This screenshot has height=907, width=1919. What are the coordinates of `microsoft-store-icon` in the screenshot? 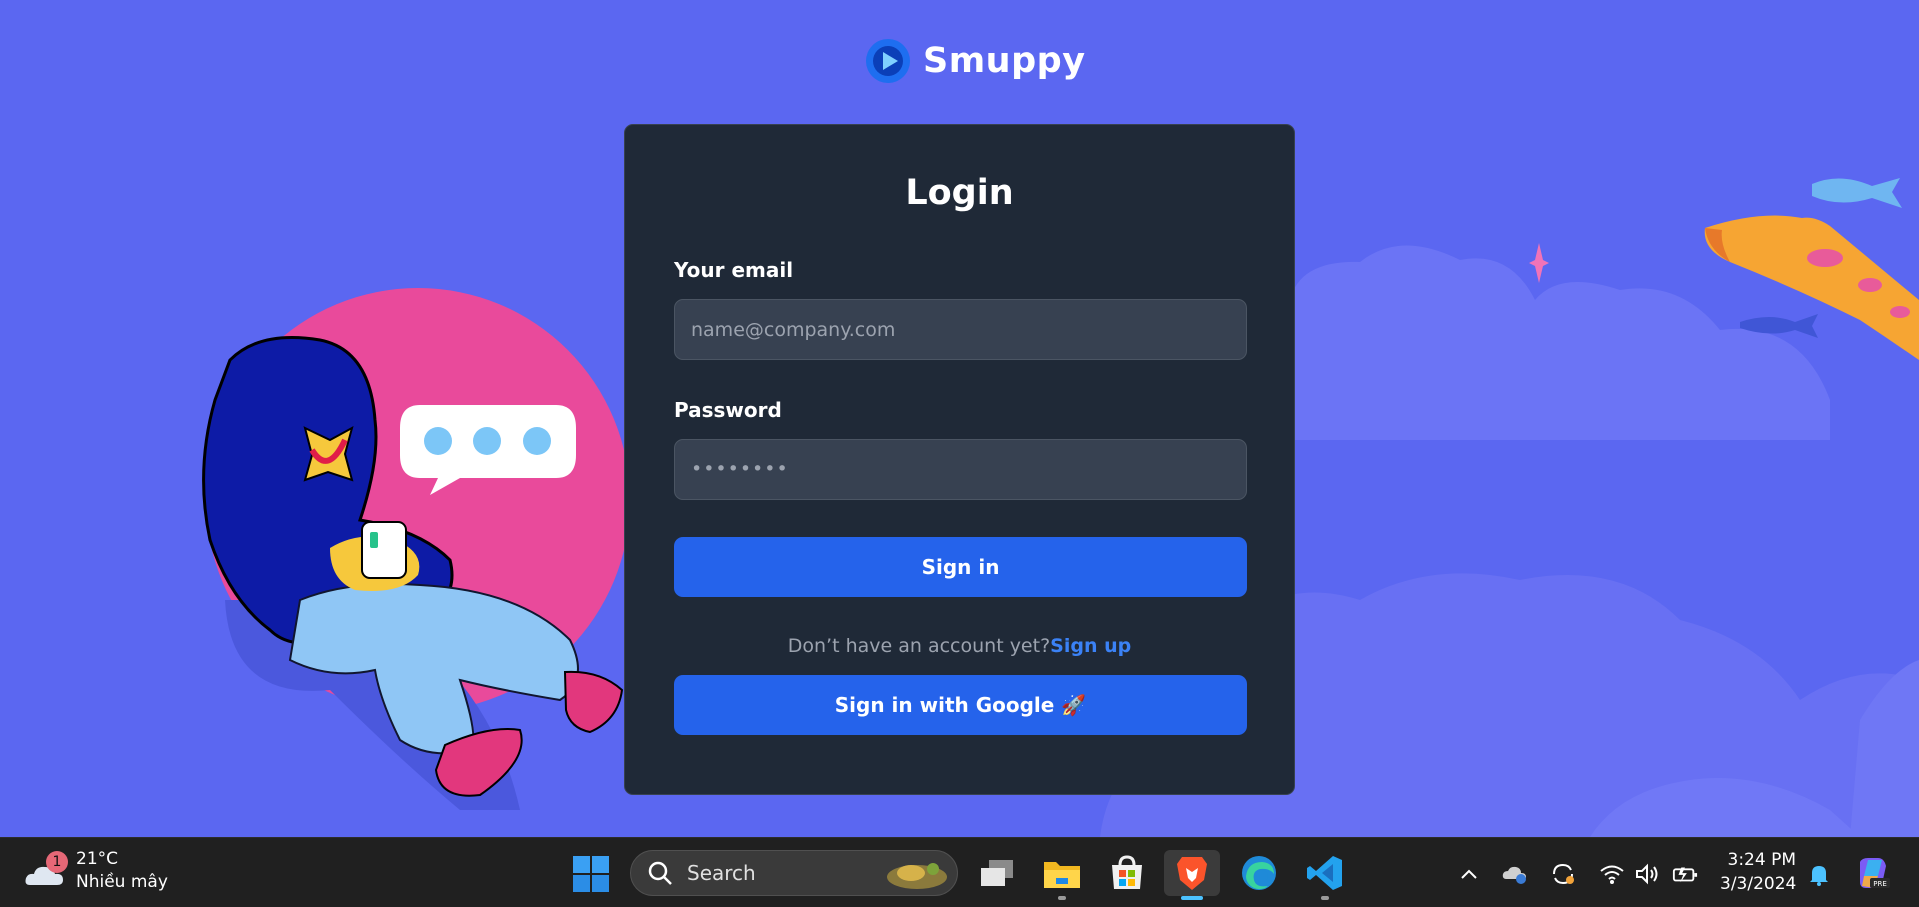 It's located at (1127, 873).